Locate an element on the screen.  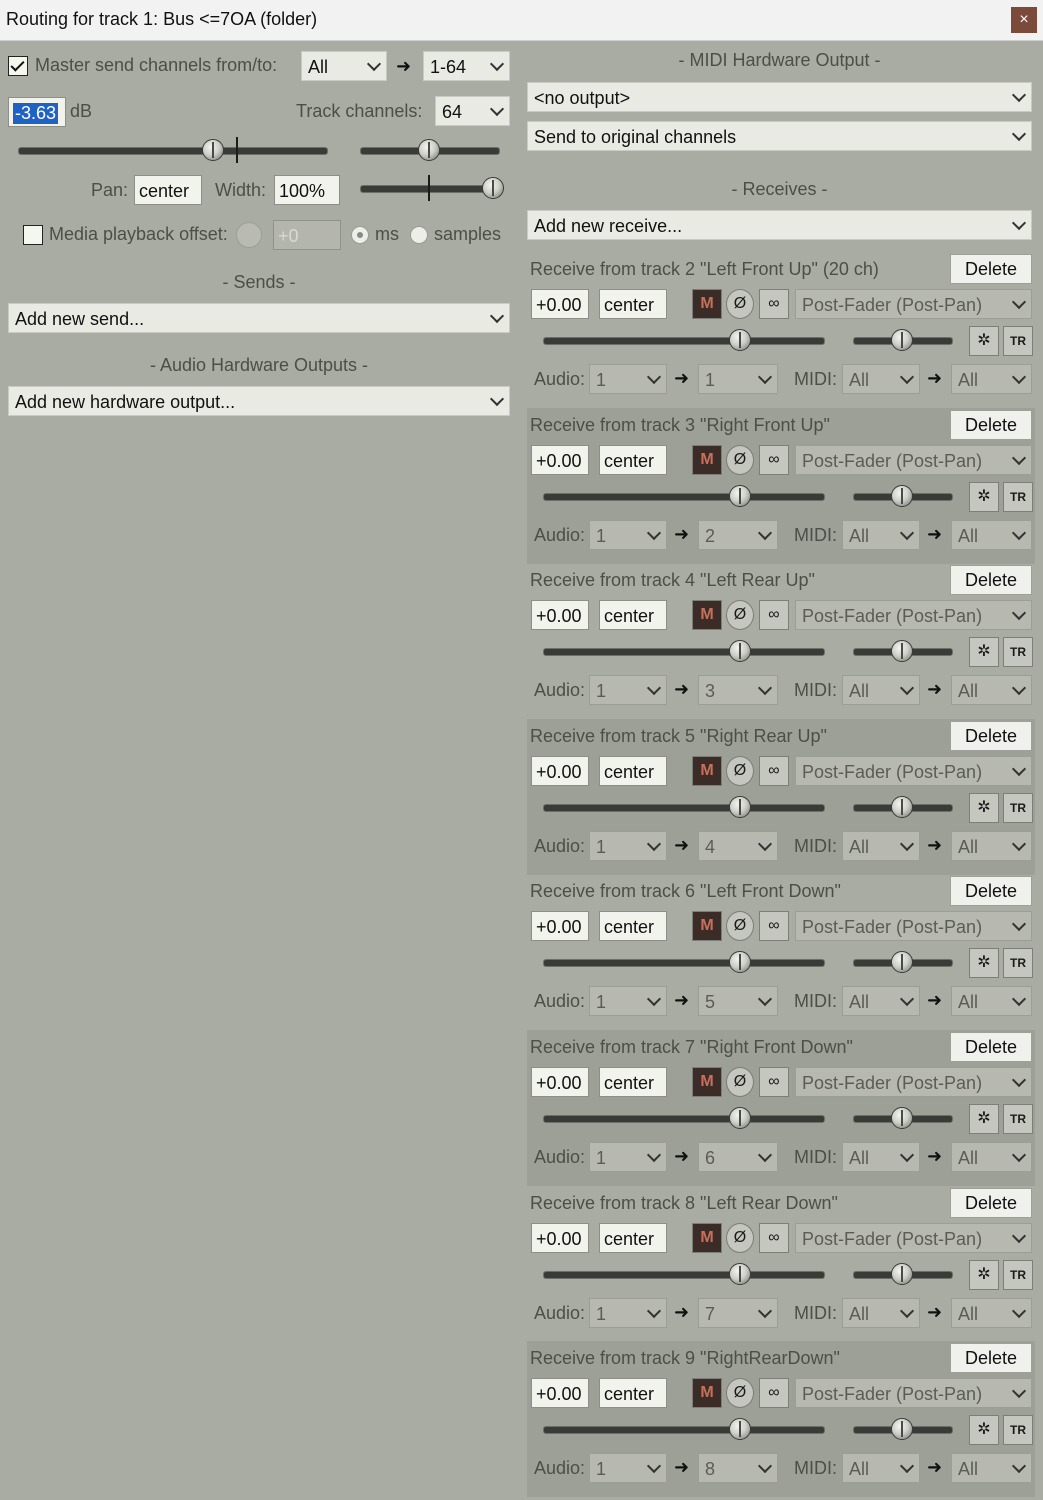
audio-dst-select: 7 is located at coordinates (738, 1312).